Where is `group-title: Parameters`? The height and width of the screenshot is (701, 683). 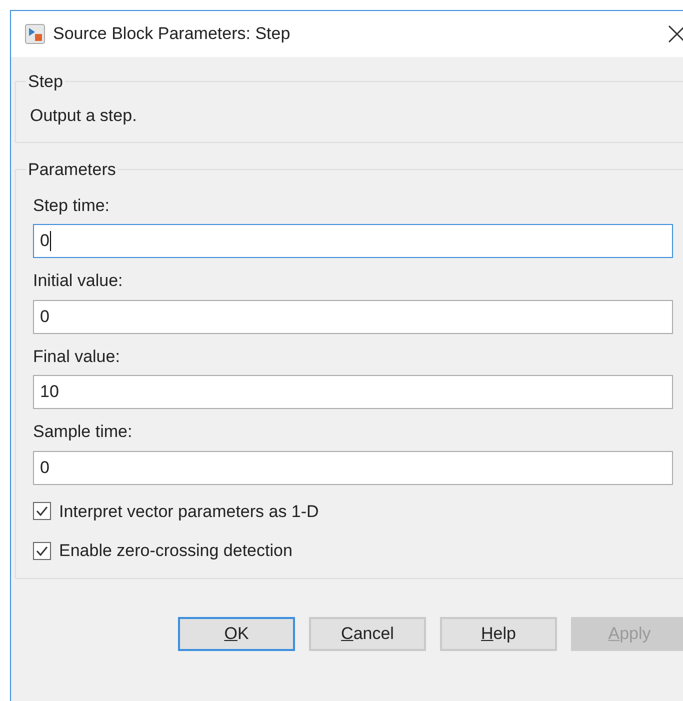
group-title: Parameters is located at coordinates (72, 170).